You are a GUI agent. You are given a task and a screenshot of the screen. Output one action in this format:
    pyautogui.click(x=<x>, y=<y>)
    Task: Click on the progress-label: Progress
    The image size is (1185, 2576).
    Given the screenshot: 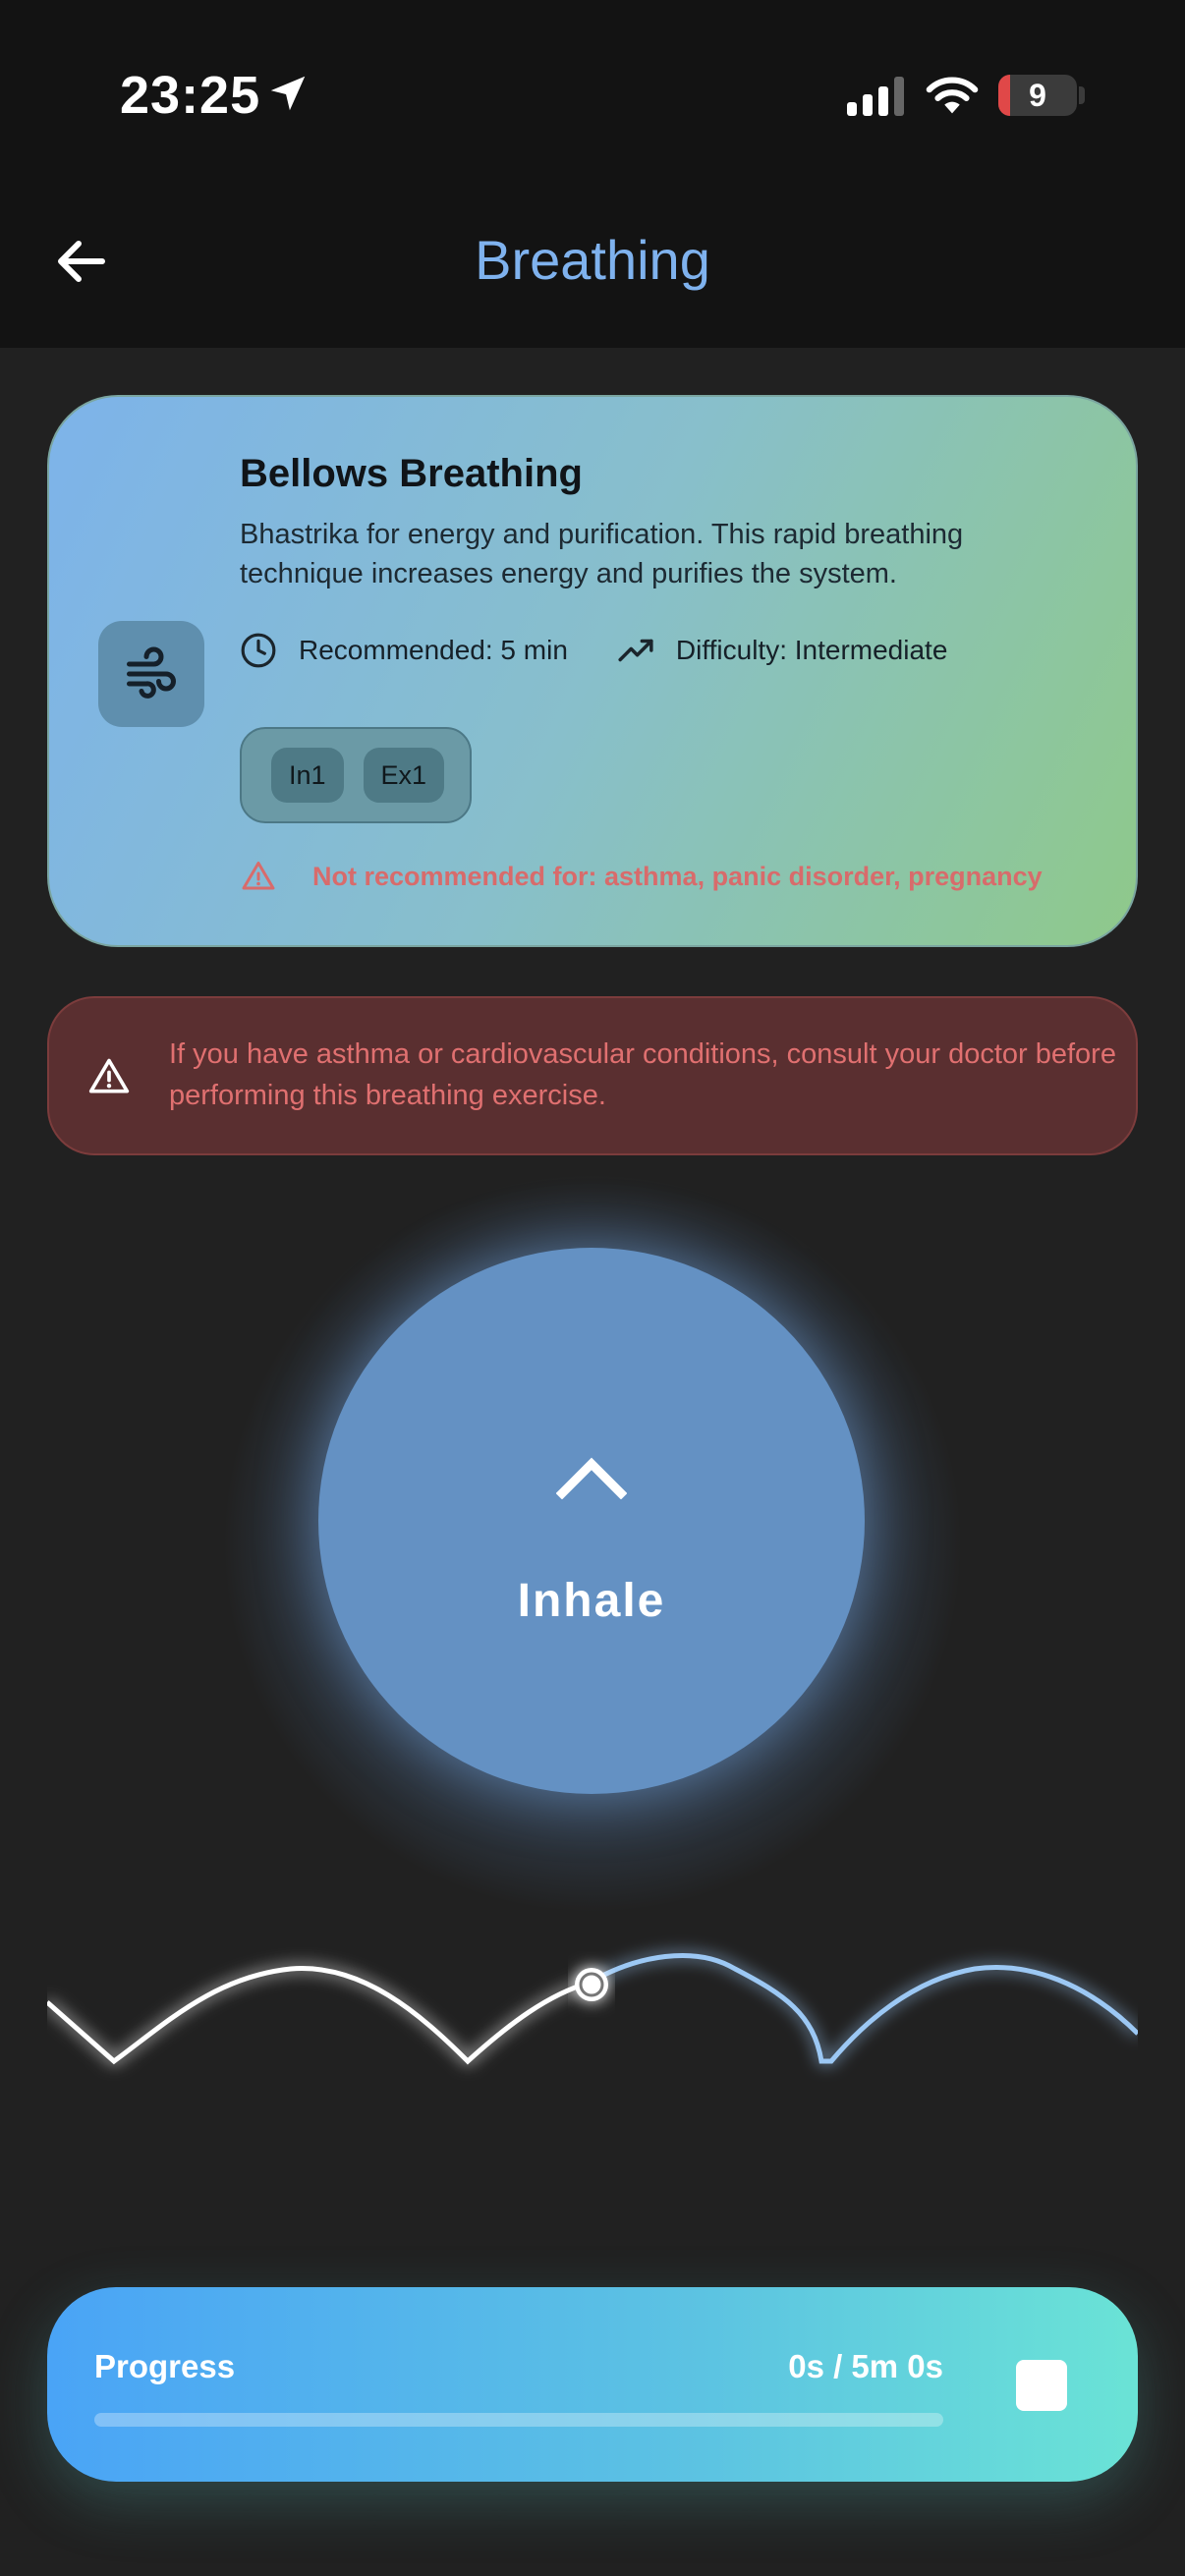 What is the action you would take?
    pyautogui.click(x=165, y=2366)
    